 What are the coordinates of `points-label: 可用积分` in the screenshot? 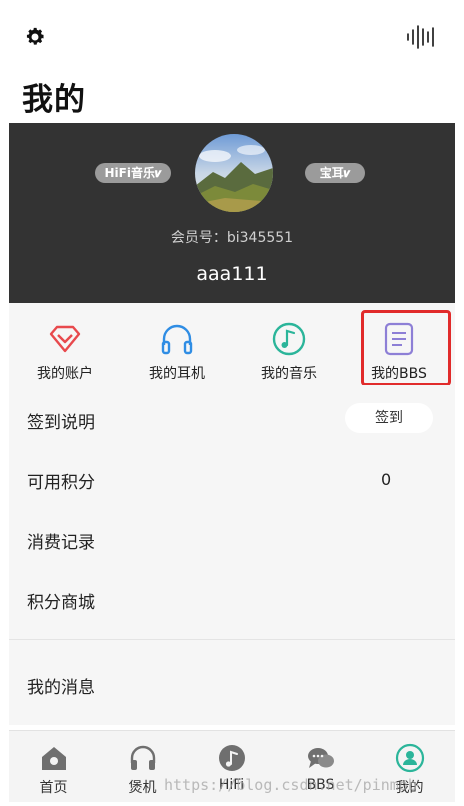 It's located at (61, 483).